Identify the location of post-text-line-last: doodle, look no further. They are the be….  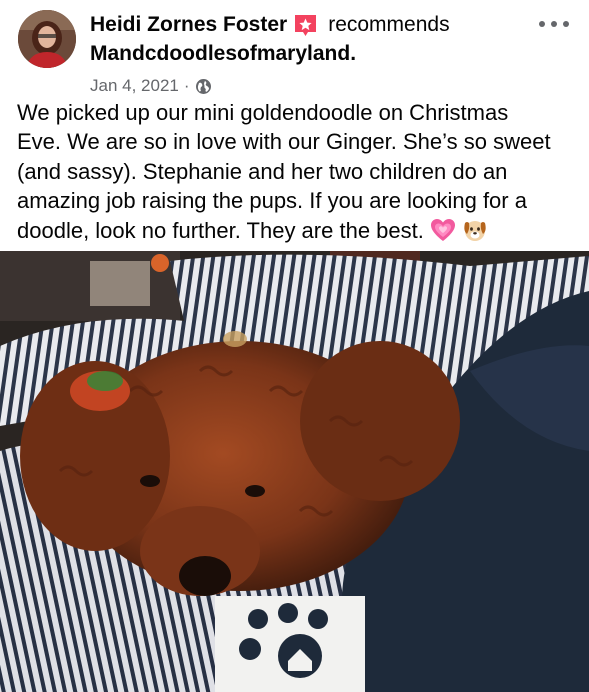
(297, 230).